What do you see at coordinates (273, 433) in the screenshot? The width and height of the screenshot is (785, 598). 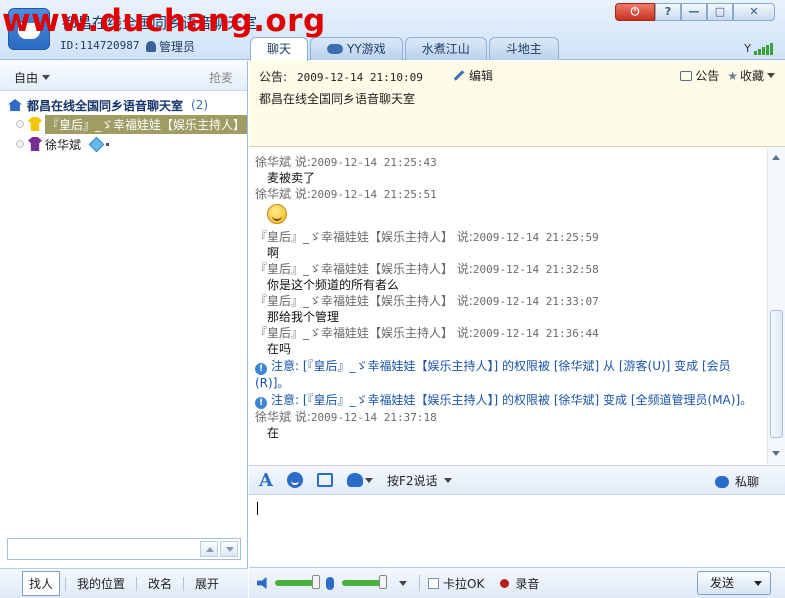 I see `message-text: 在` at bounding box center [273, 433].